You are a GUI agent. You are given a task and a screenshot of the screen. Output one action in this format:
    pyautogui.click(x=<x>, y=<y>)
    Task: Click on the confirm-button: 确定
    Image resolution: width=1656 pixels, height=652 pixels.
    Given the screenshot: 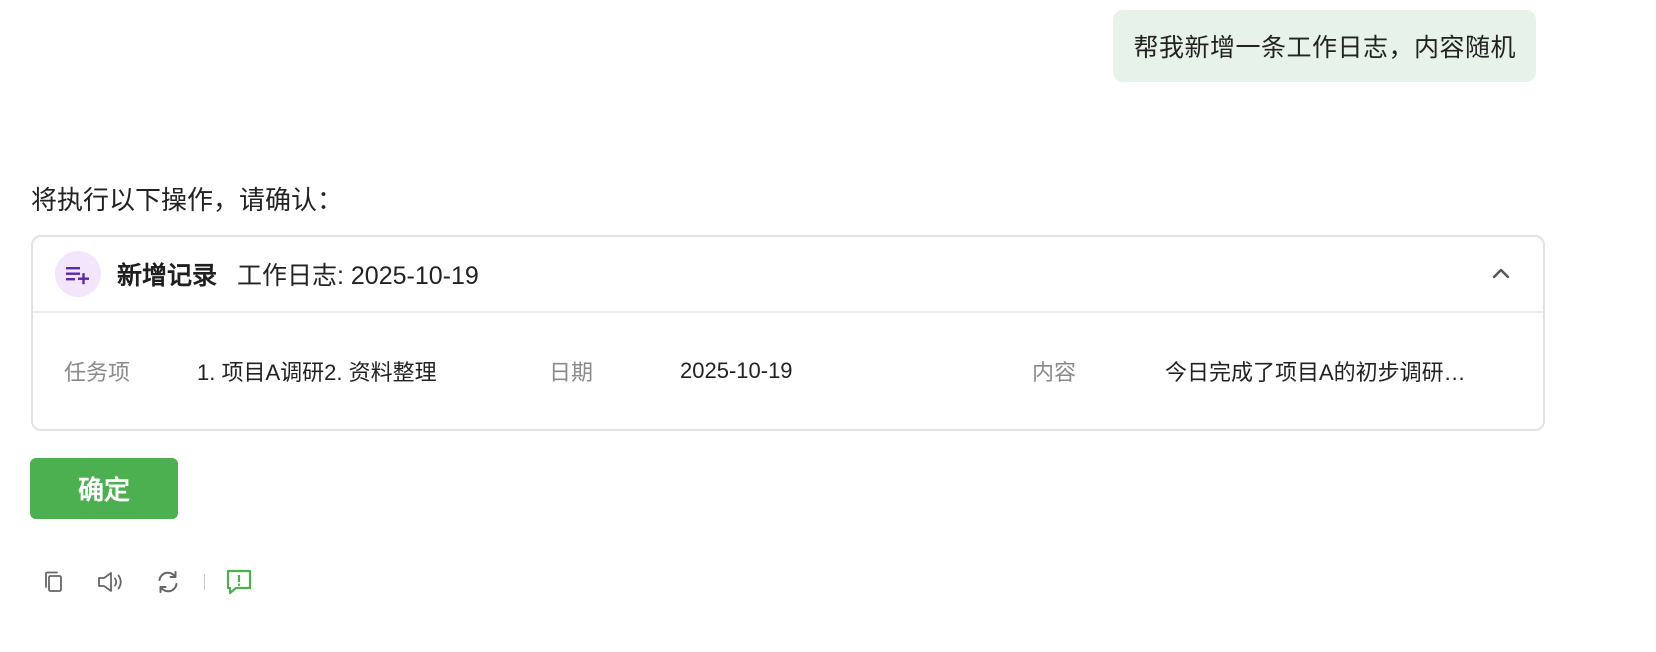 What is the action you would take?
    pyautogui.click(x=104, y=488)
    